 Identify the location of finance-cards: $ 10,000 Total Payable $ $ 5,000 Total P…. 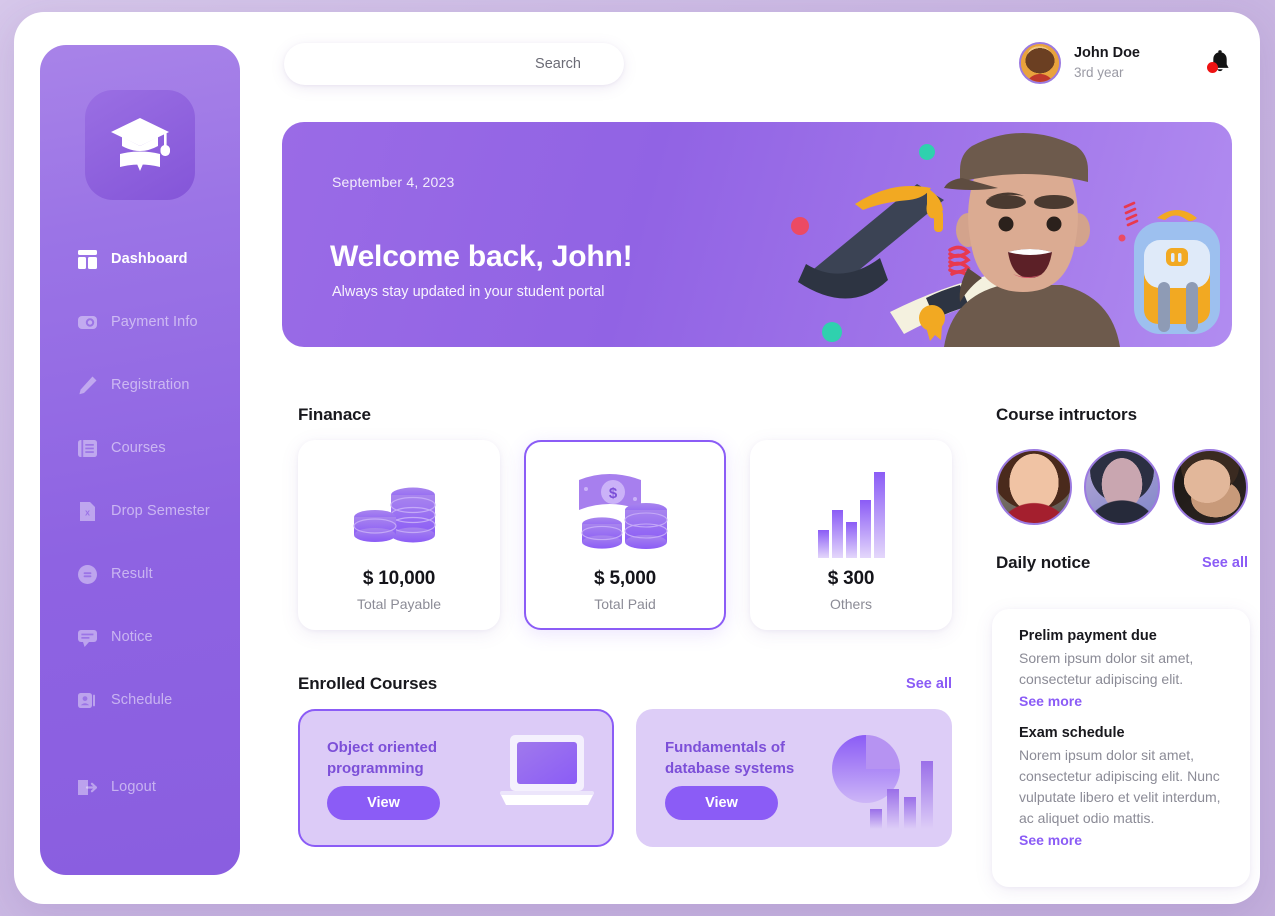
(625, 535).